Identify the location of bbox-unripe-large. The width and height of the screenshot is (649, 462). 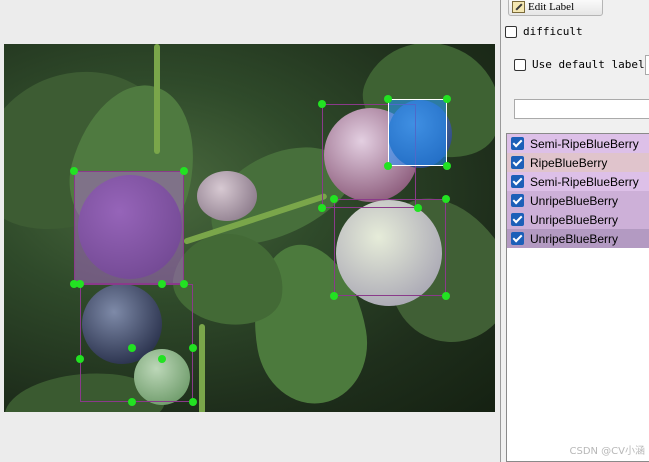
(390, 247).